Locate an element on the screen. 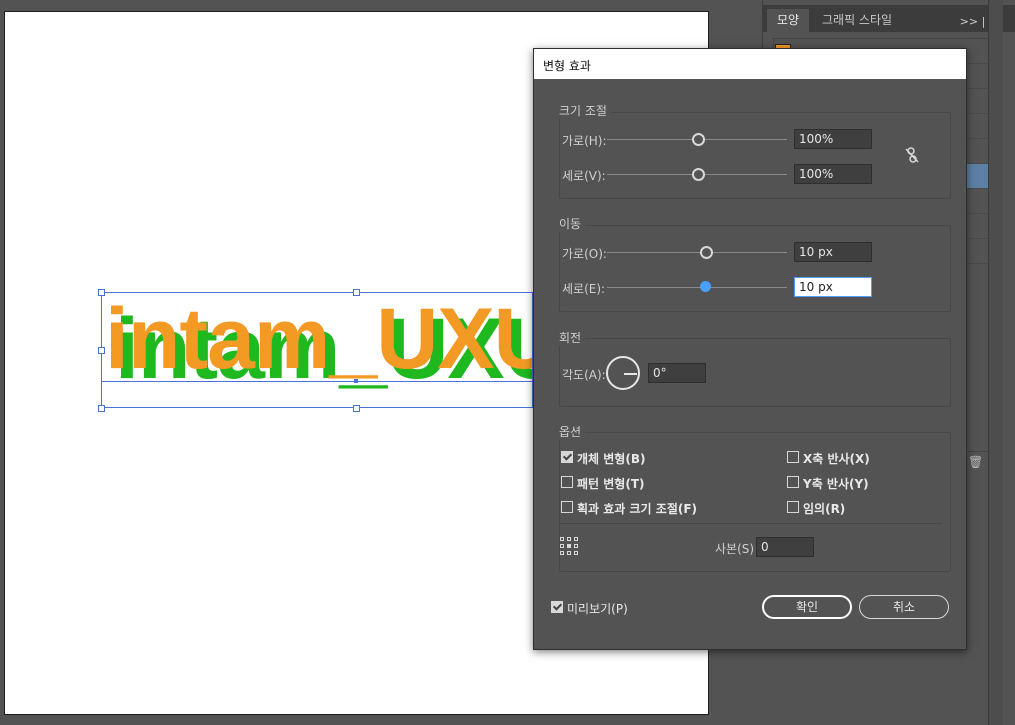  angle-dial is located at coordinates (623, 373).